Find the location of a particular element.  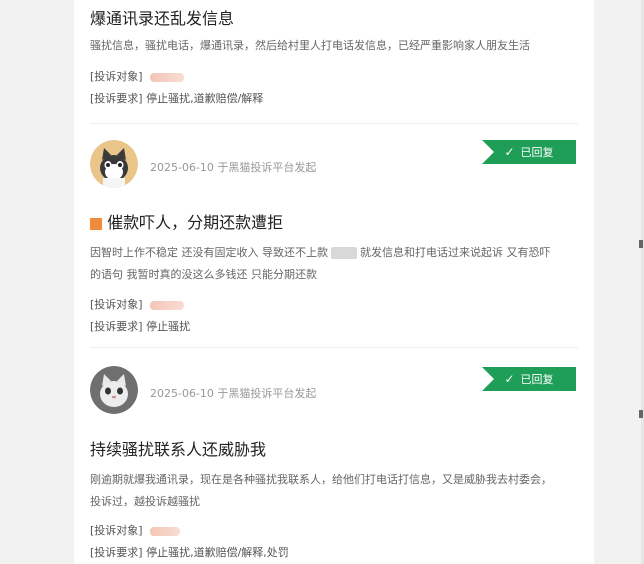

complaint-title: 催款吓人，分期还款遭拒 is located at coordinates (186, 221).